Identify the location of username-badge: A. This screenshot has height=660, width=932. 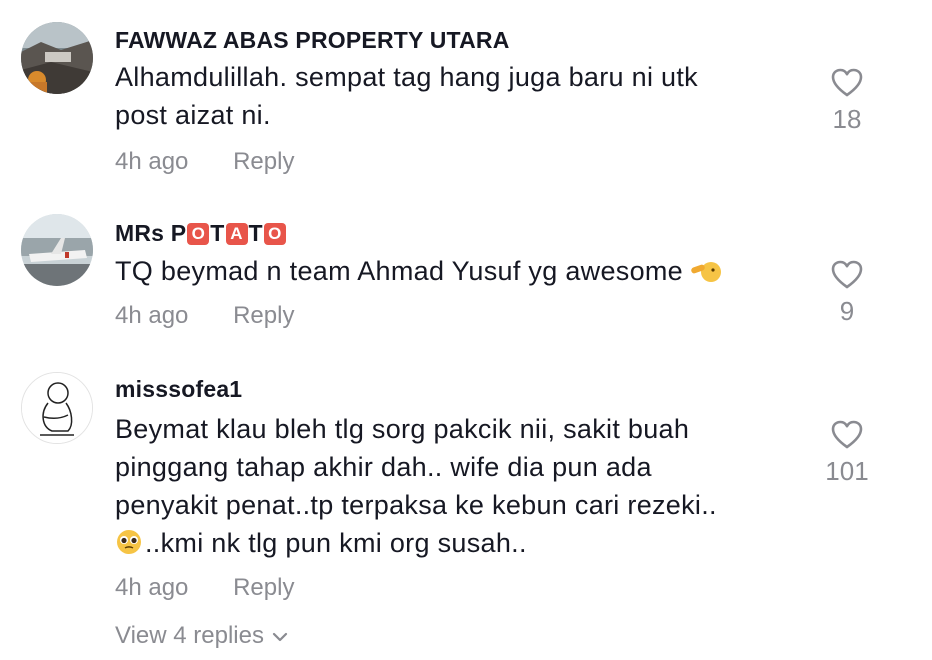
(236, 234).